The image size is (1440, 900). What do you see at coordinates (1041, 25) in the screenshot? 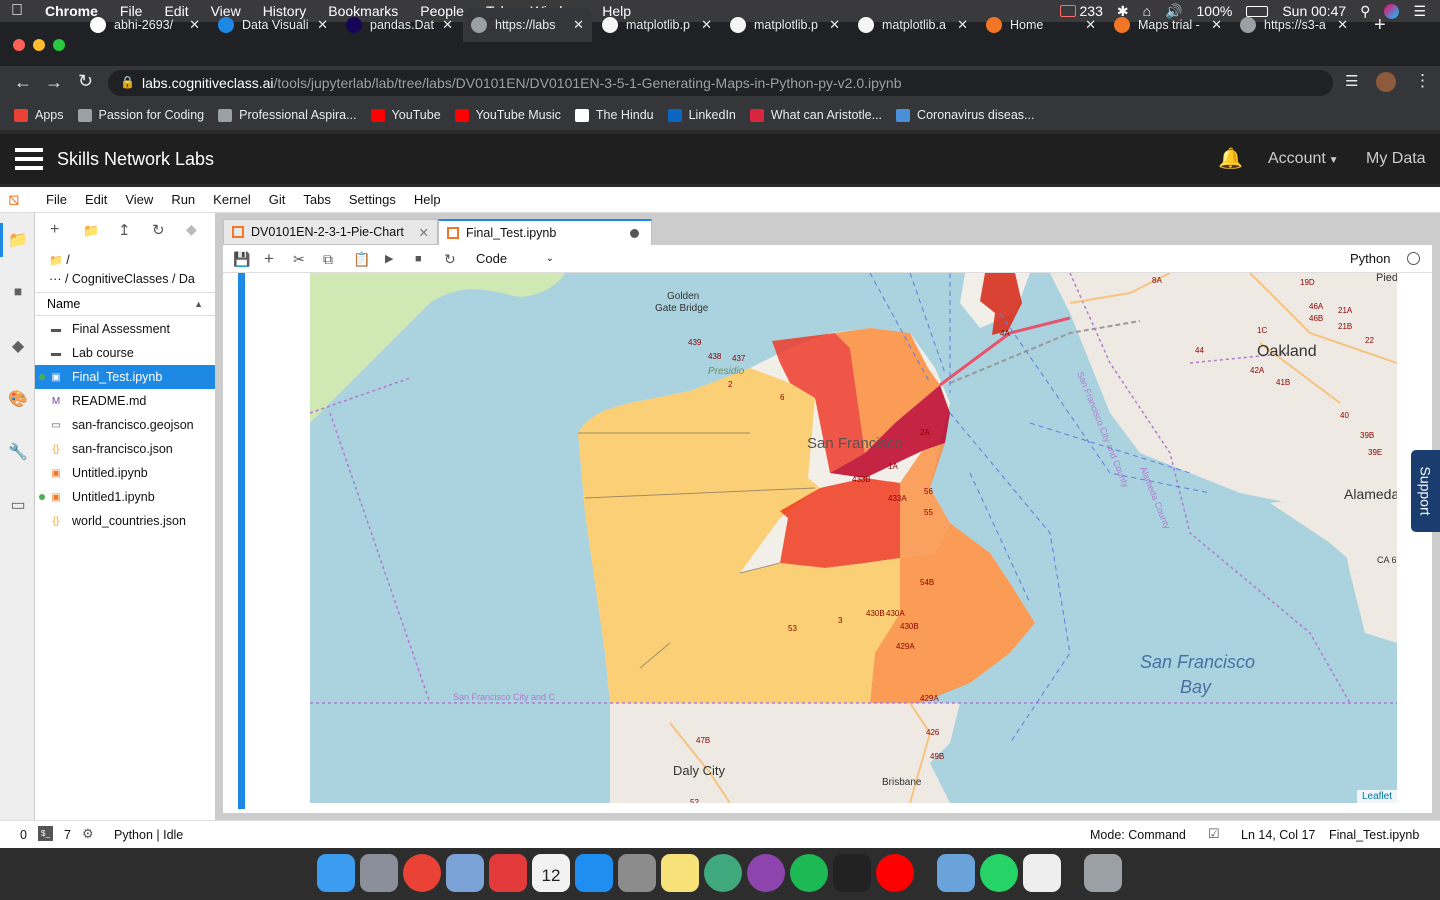
I see `browser-tab: Home ✕` at bounding box center [1041, 25].